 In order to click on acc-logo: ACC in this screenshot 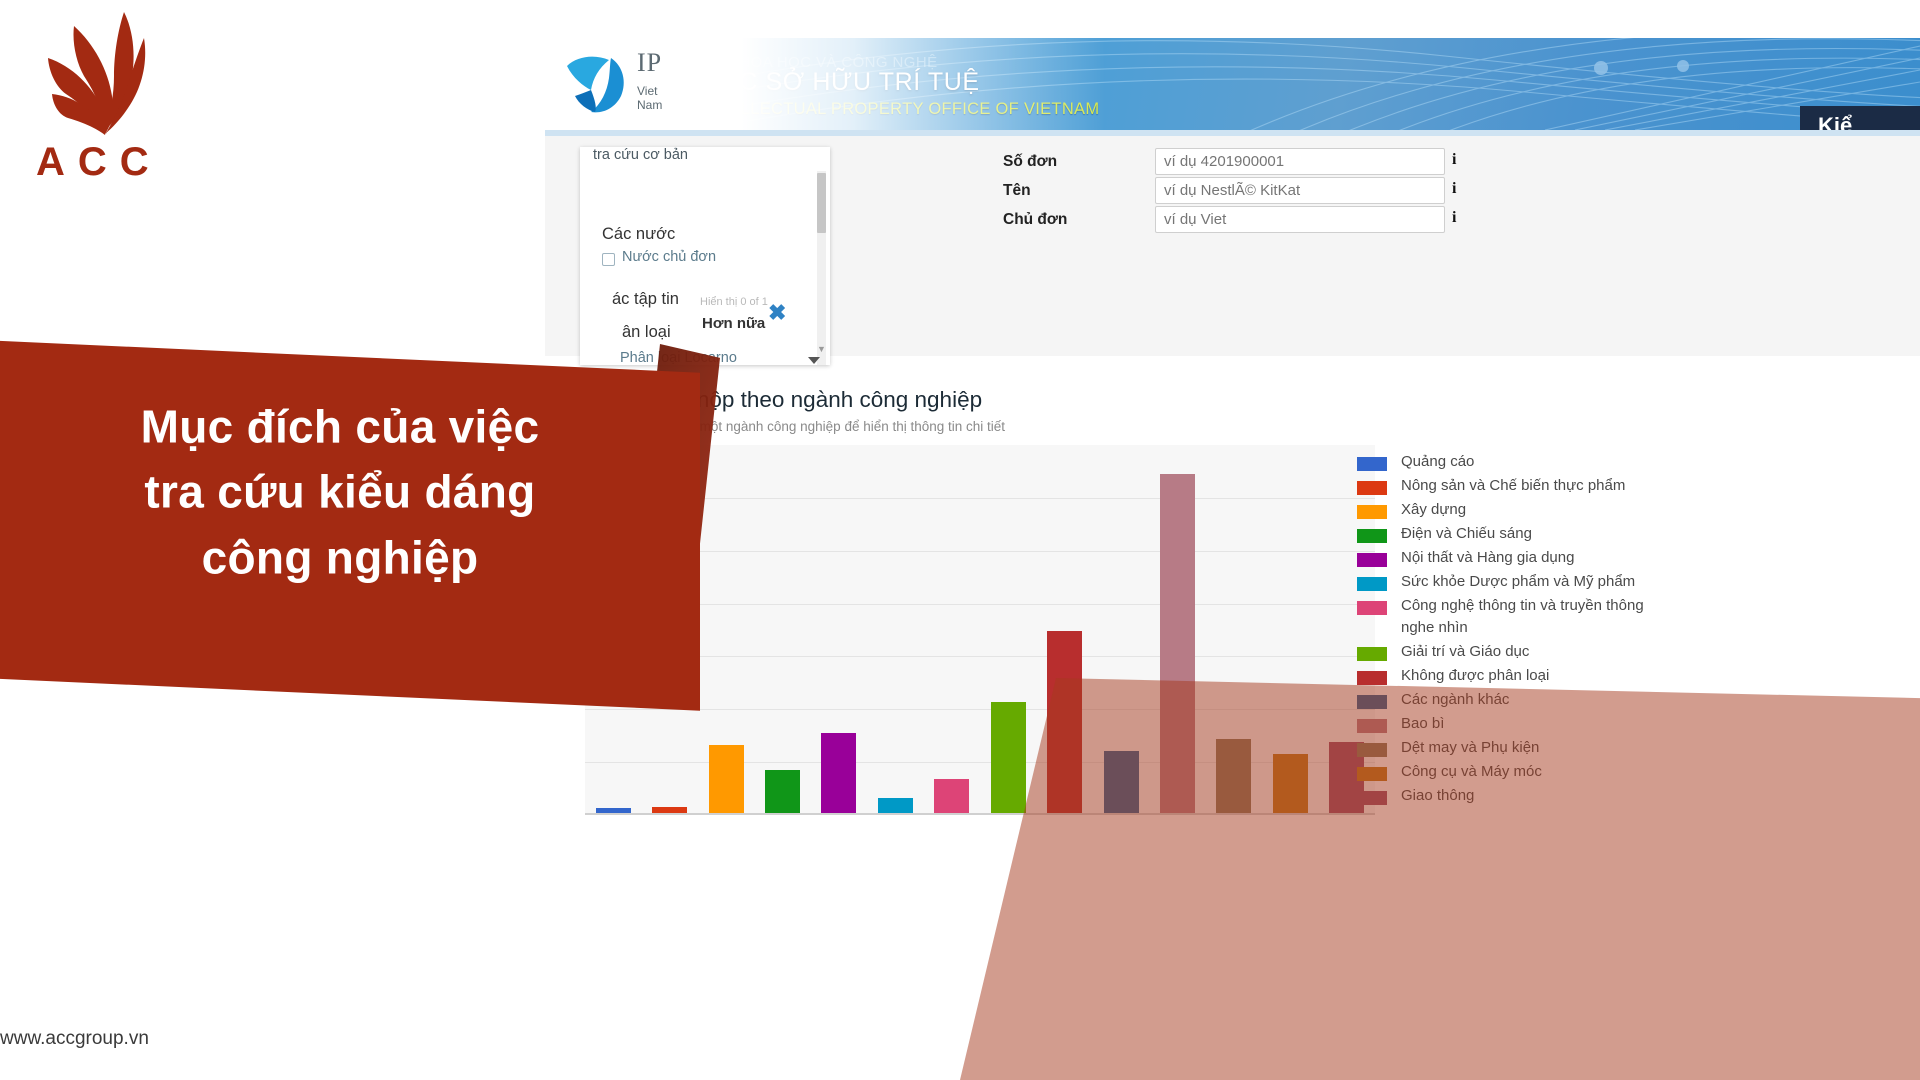, I will do `click(107, 100)`.